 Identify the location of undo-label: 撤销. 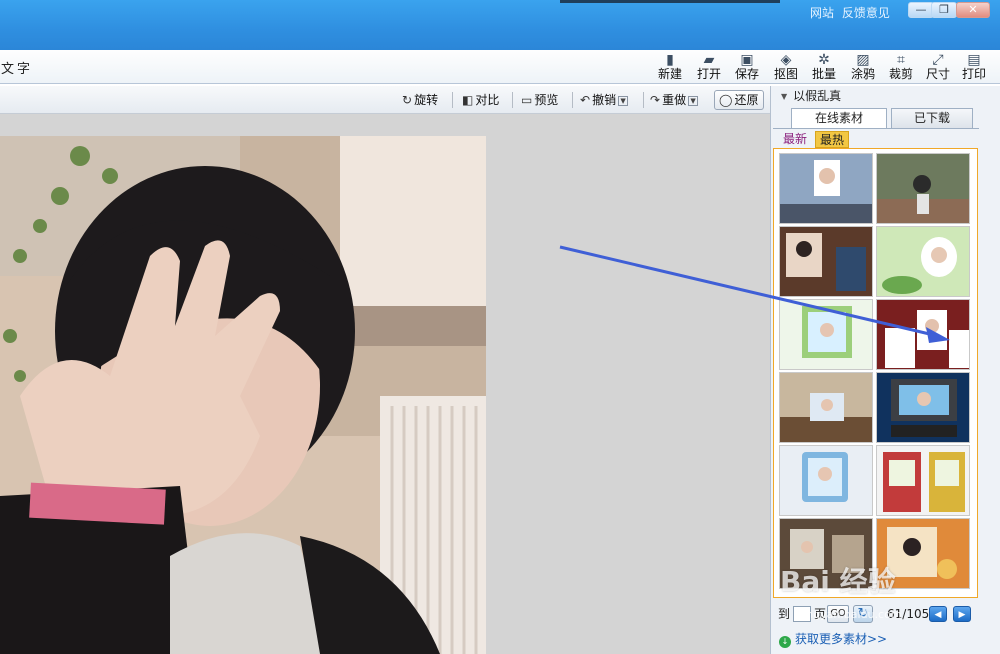
(604, 100).